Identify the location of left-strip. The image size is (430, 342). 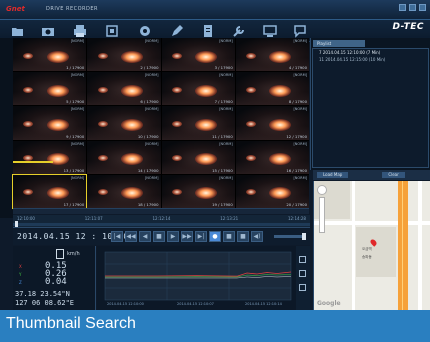
(6, 128).